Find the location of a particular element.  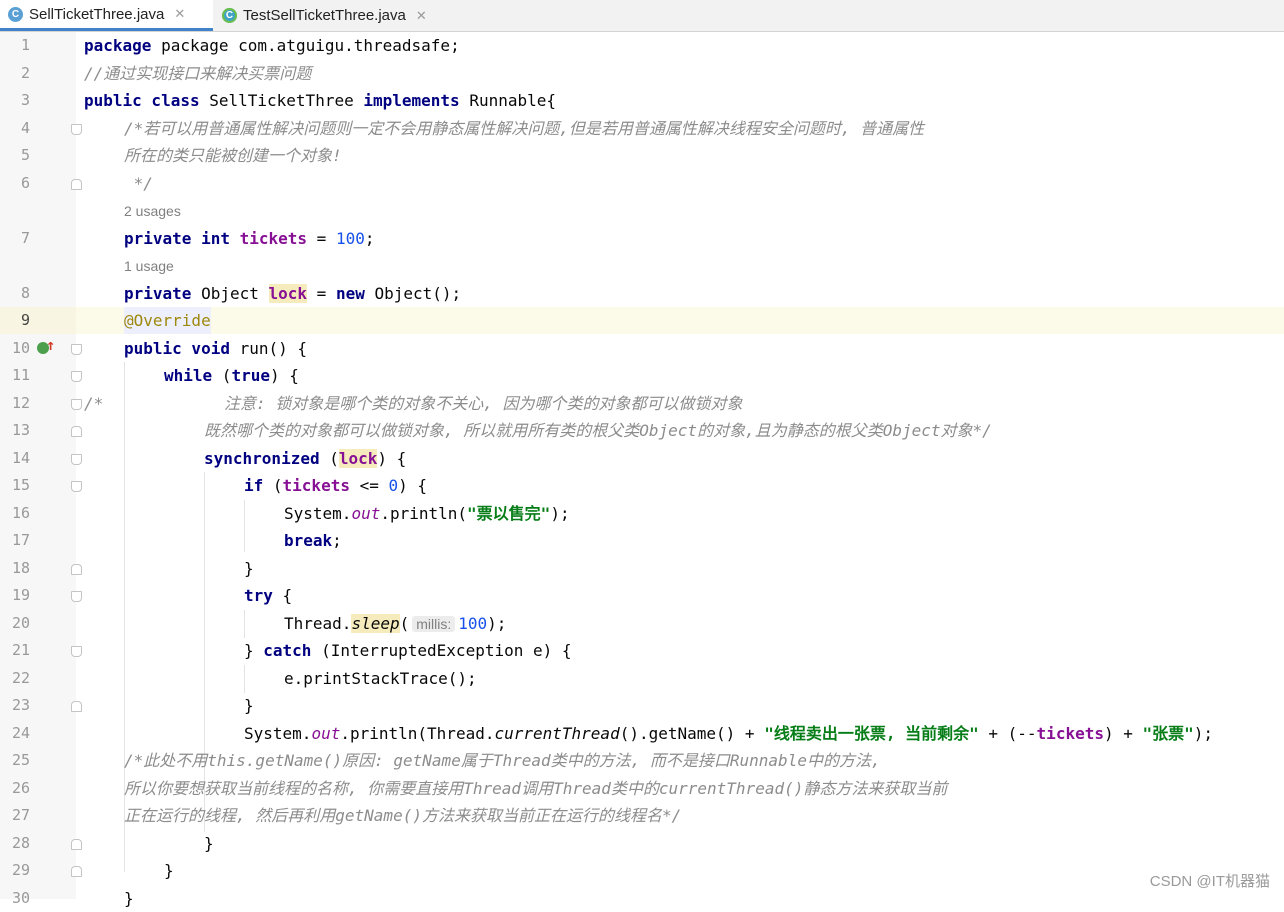

watermark: CSDN @IT机器猫 is located at coordinates (1209, 881).